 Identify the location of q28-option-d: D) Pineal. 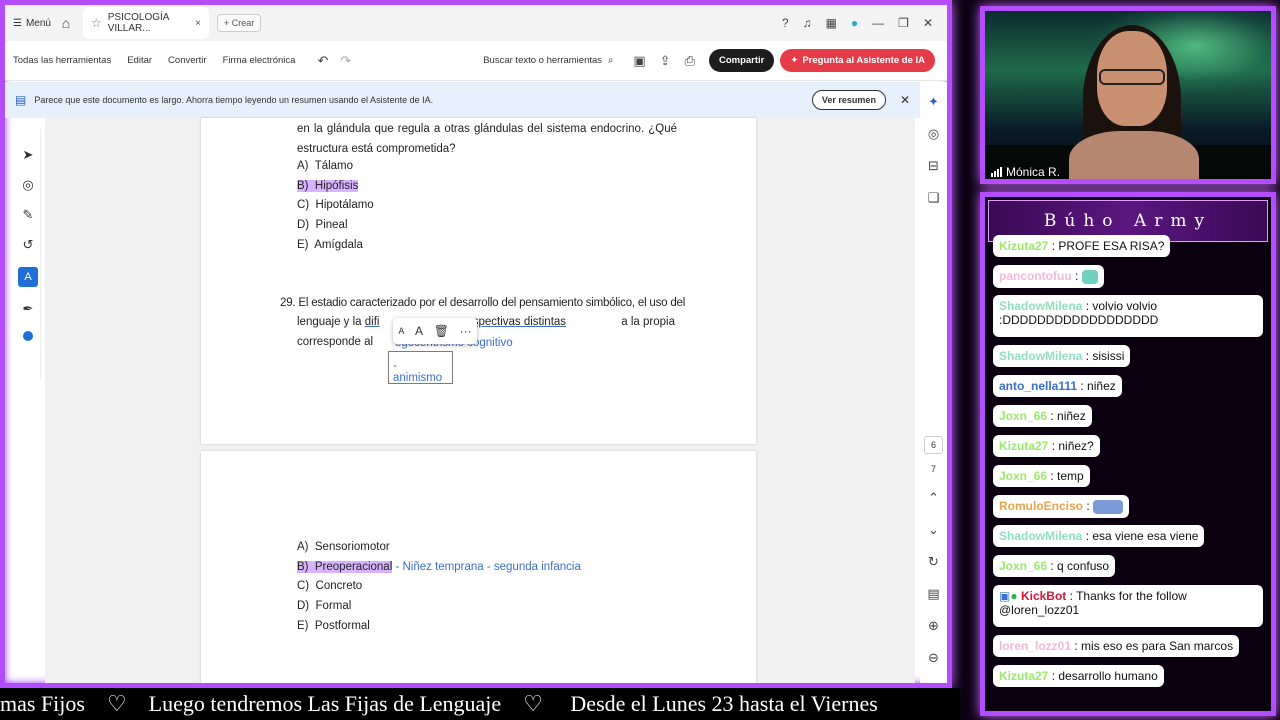
(322, 225).